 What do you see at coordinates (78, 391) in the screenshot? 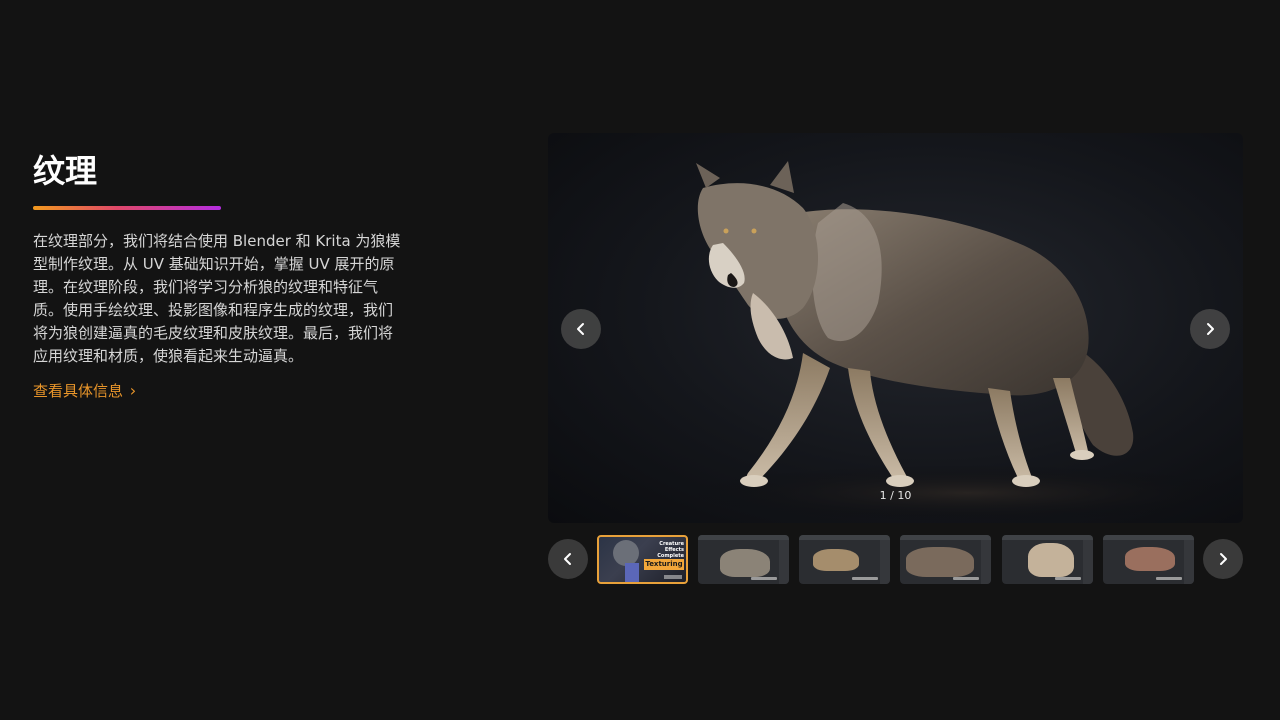
I see `view-details-label: 查看具体信息` at bounding box center [78, 391].